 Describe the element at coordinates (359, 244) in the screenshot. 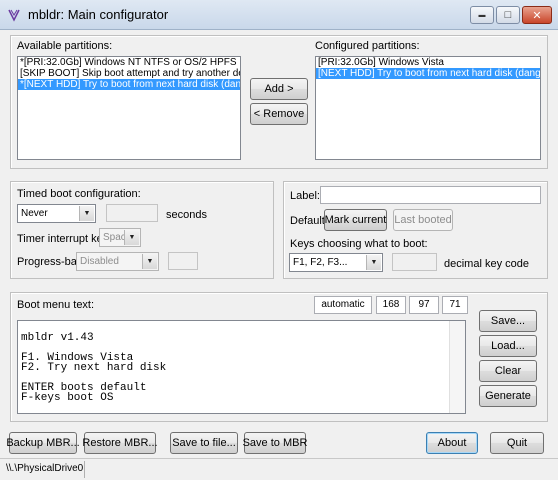

I see `keys-label: Keys choosing what to boot:` at that location.